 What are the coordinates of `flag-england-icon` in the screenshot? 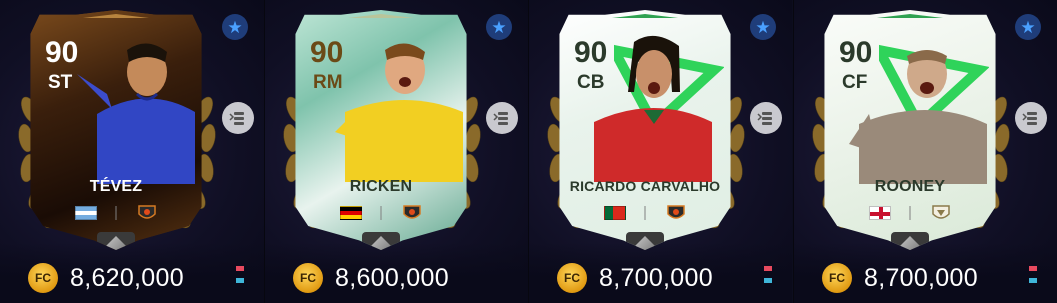 It's located at (880, 213).